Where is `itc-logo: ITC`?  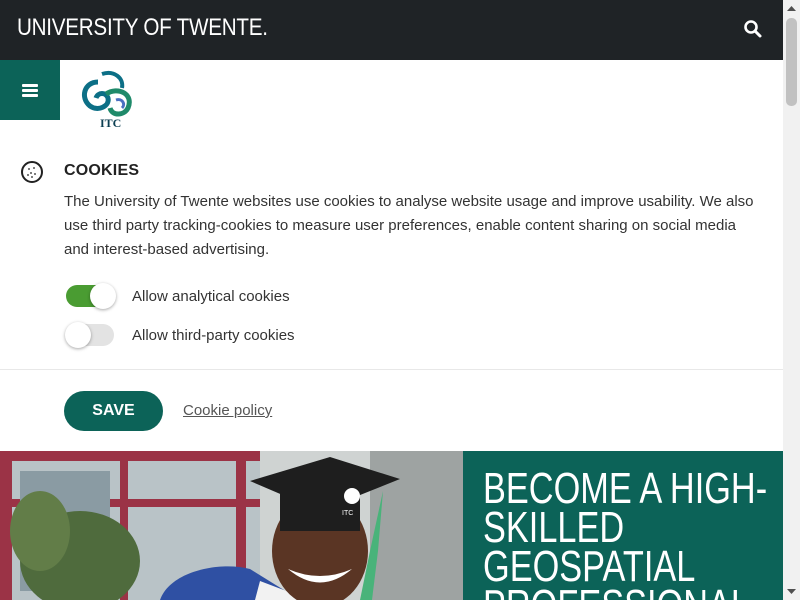 itc-logo: ITC is located at coordinates (107, 99).